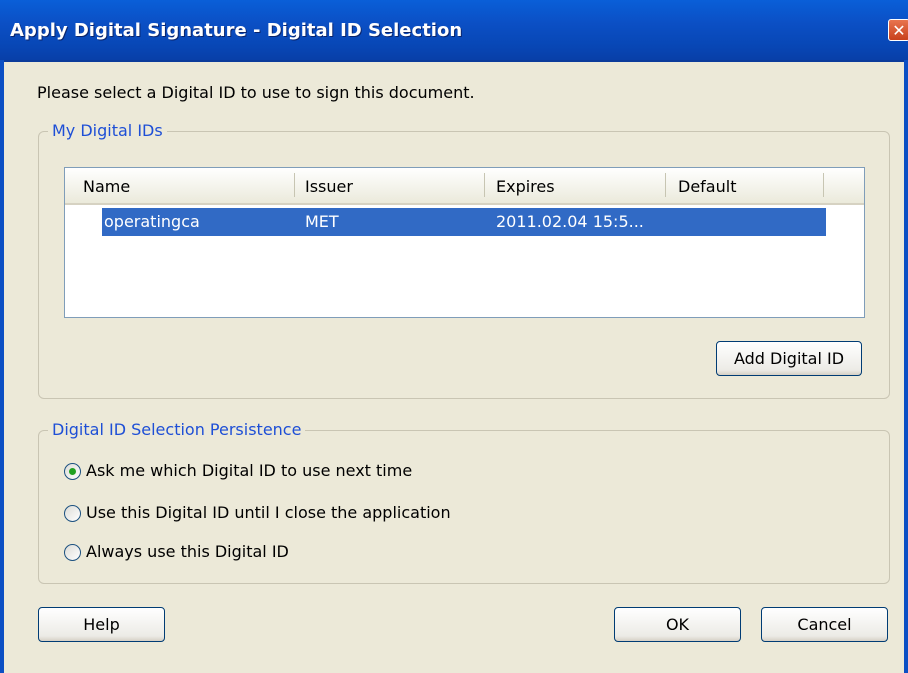  Describe the element at coordinates (677, 624) in the screenshot. I see `ok-button: OK` at that location.